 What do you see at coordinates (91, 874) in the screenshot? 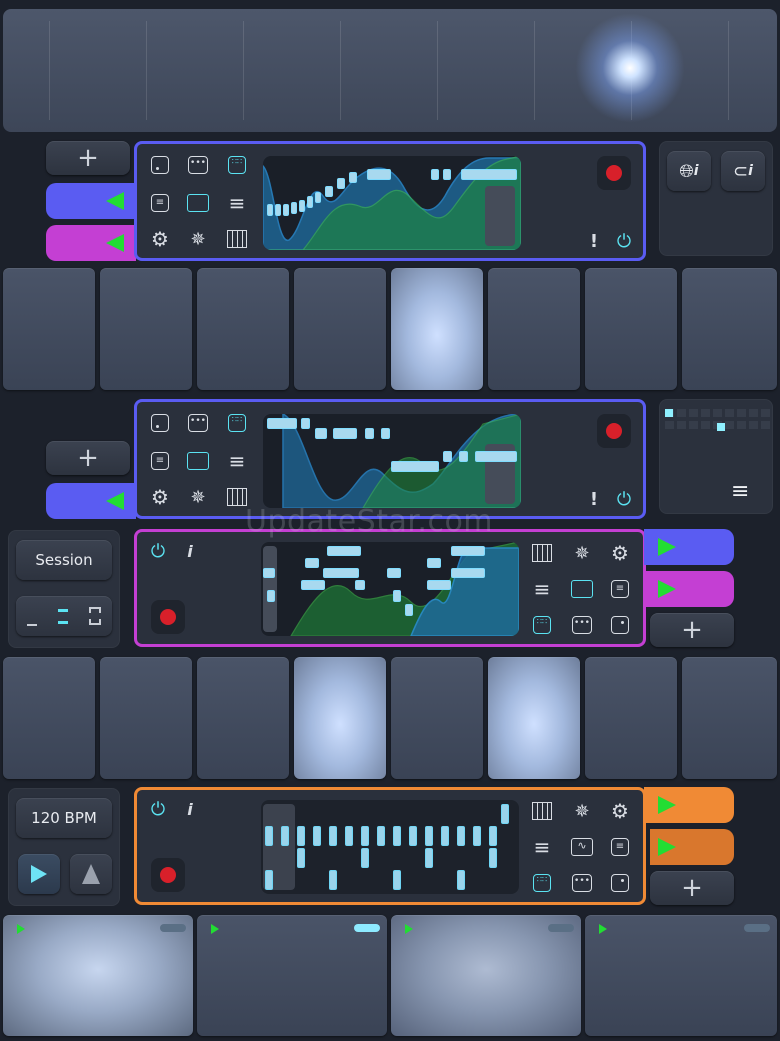
I see `metronome-button` at bounding box center [91, 874].